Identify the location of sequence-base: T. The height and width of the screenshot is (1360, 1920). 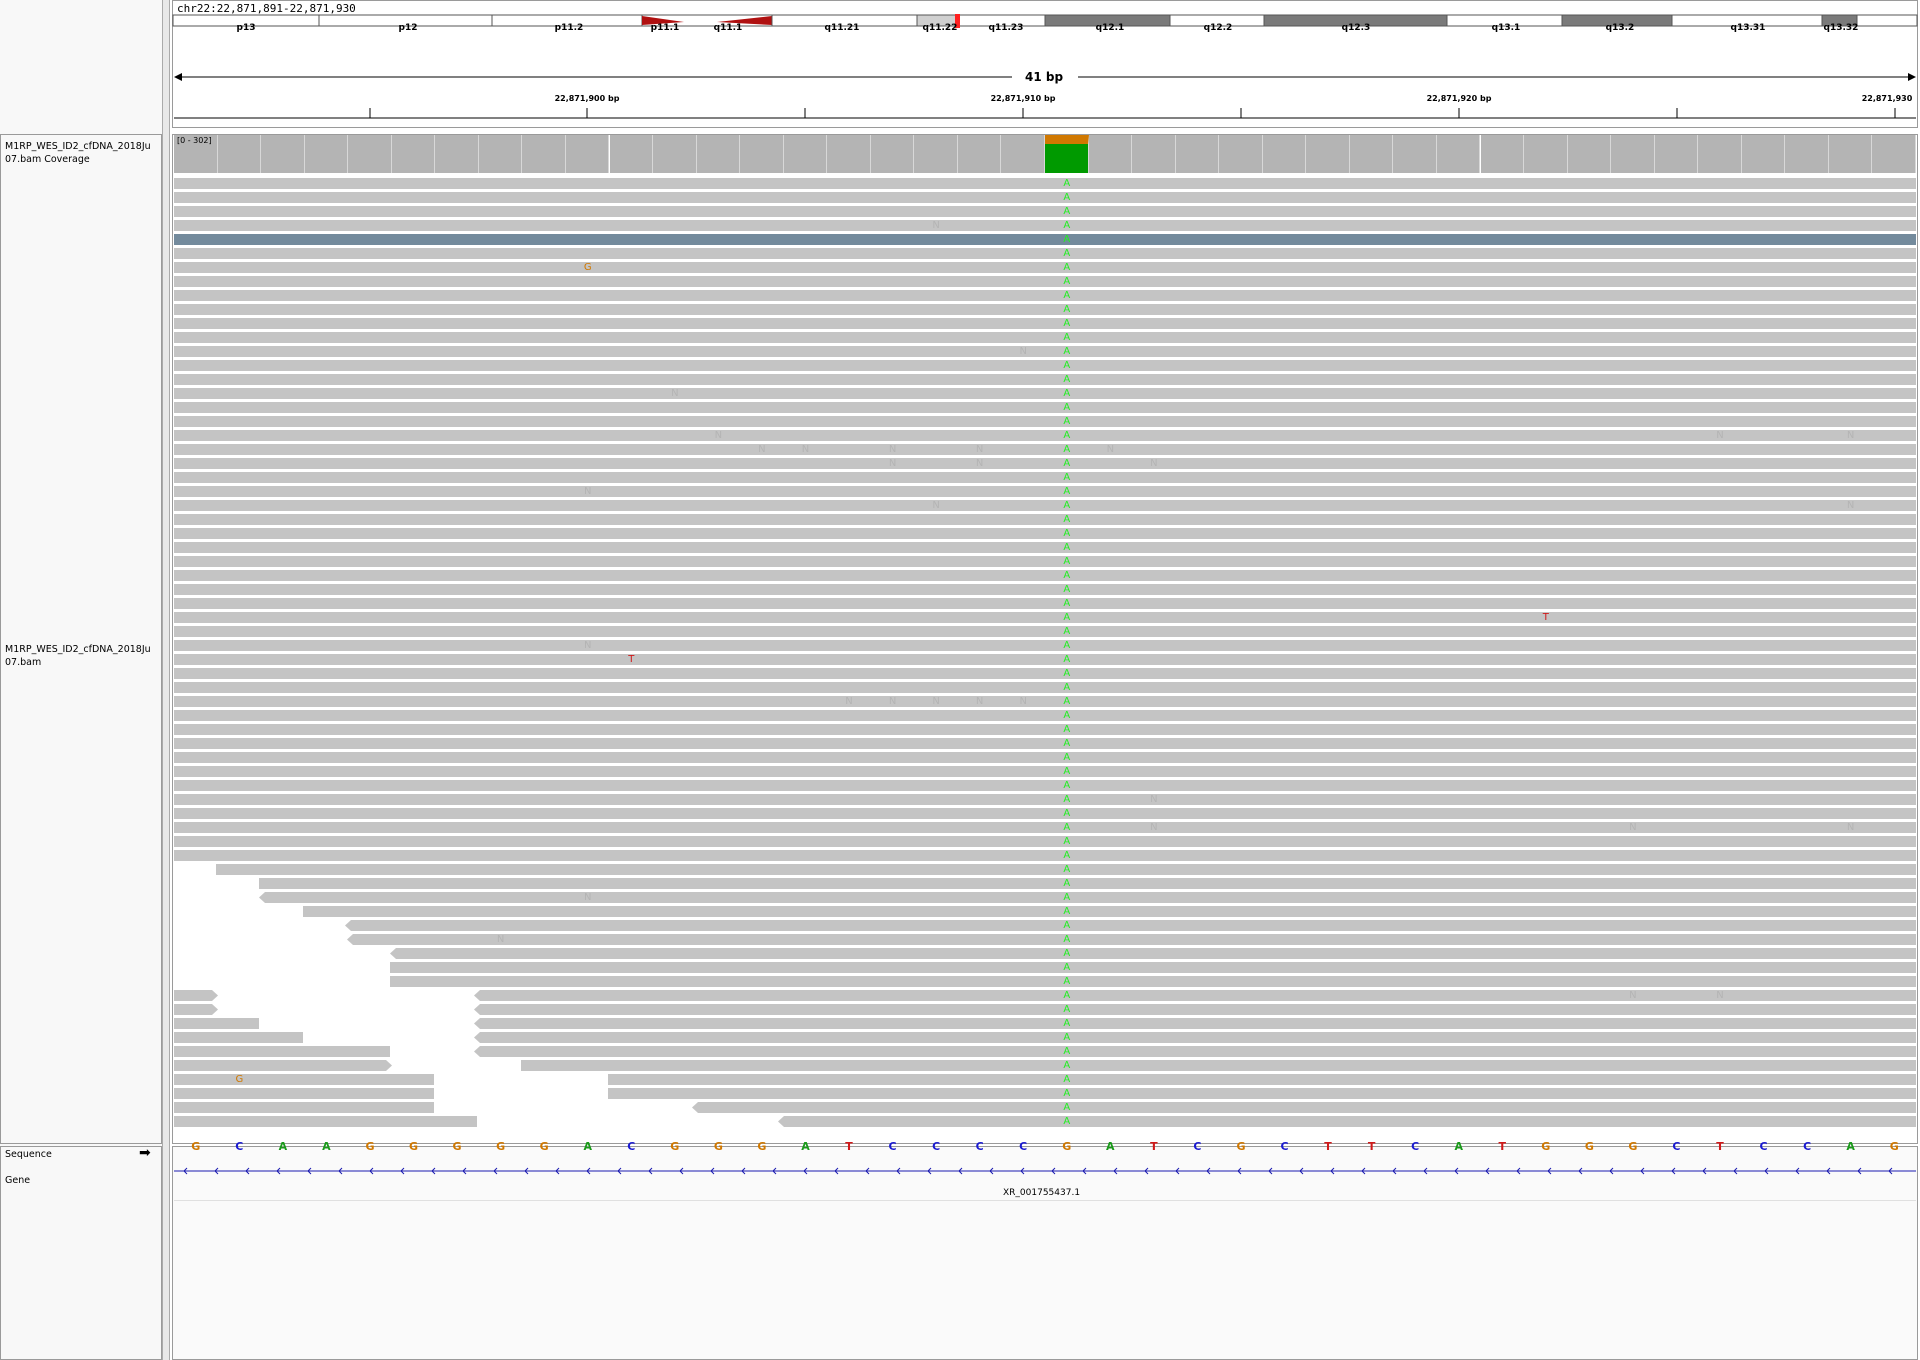
(1328, 1146).